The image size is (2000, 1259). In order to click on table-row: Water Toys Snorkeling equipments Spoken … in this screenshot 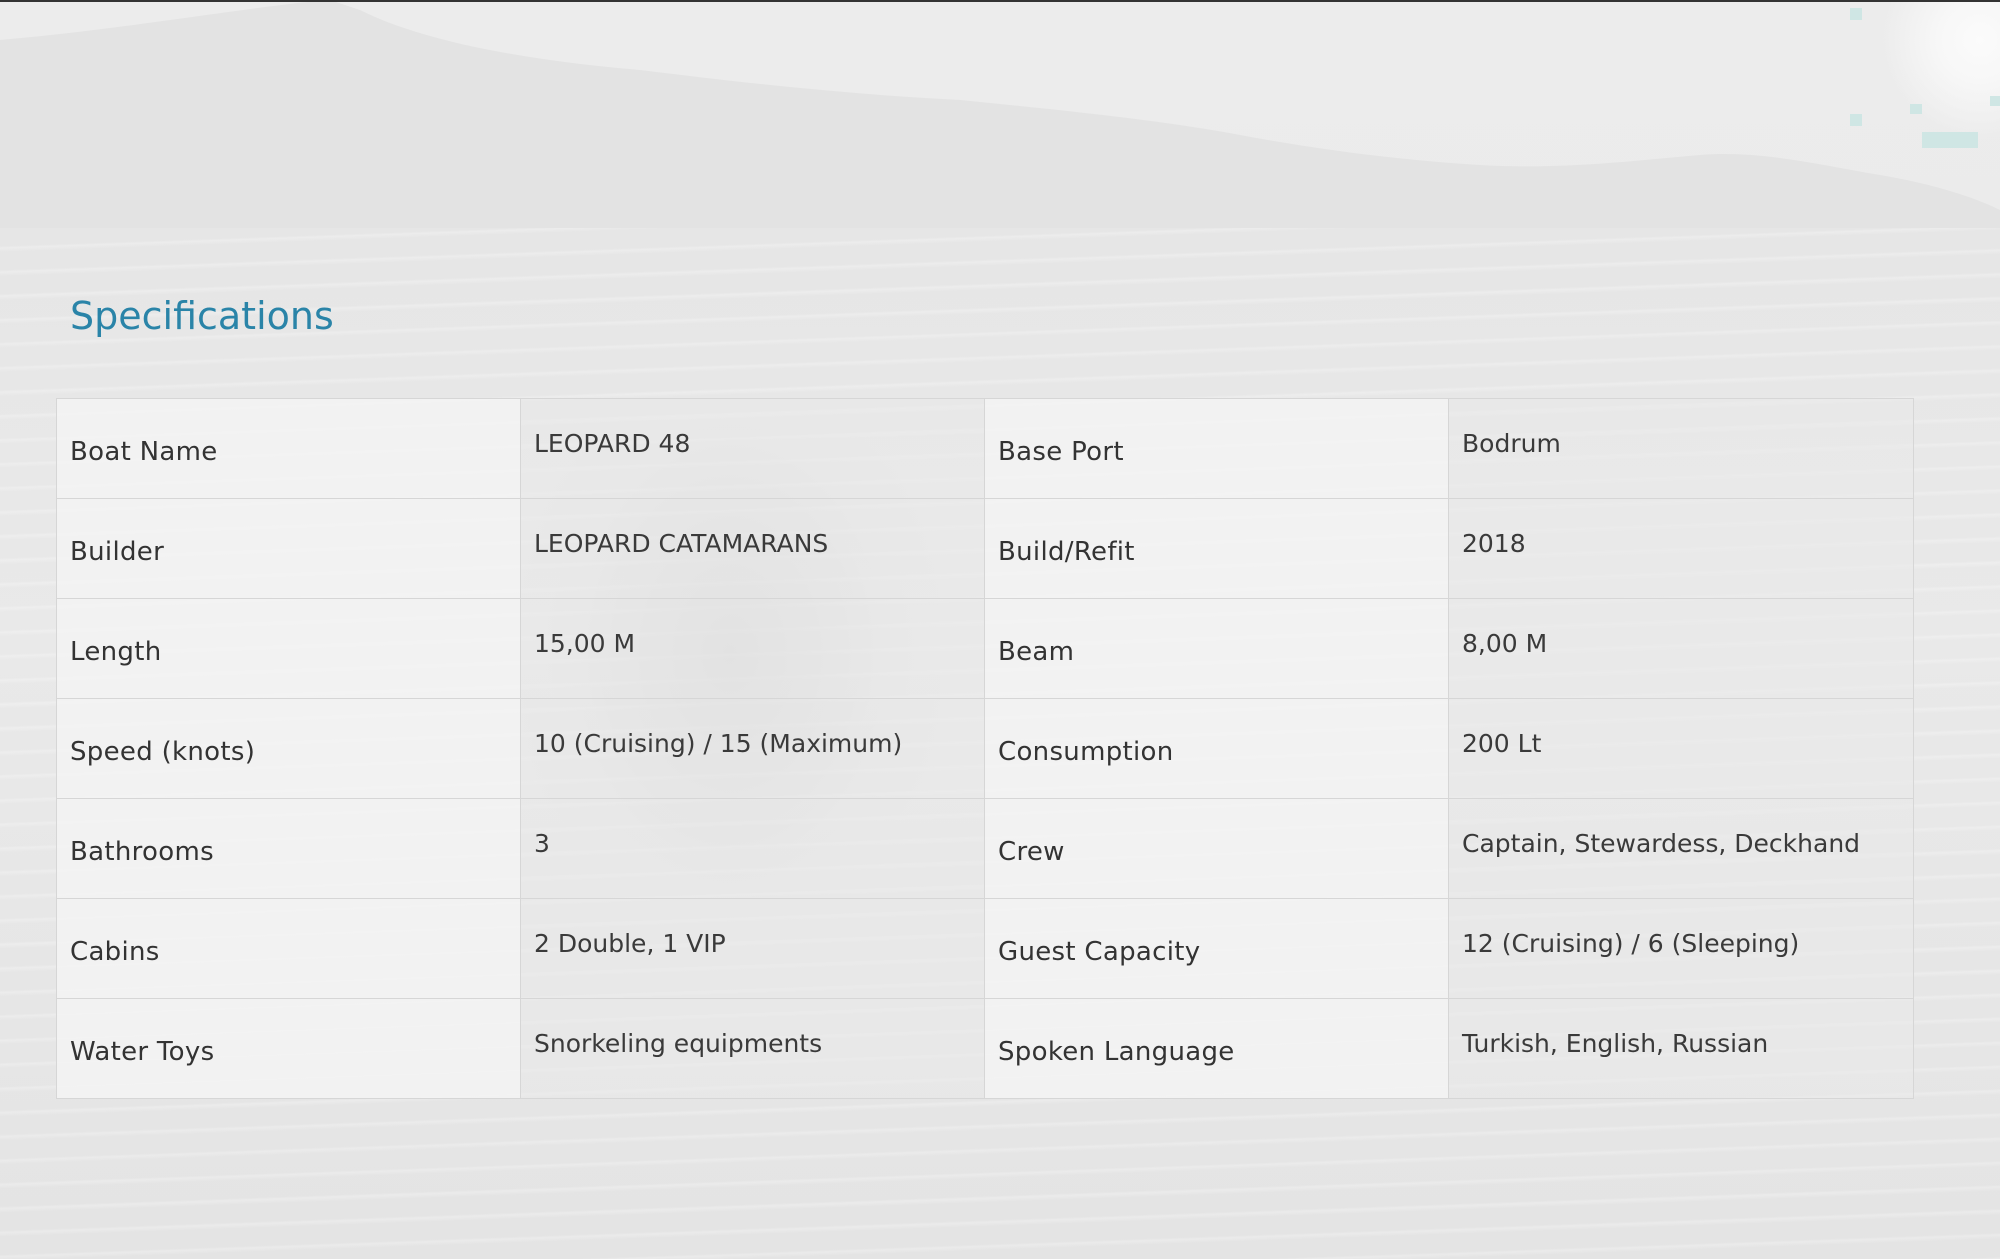, I will do `click(985, 1048)`.